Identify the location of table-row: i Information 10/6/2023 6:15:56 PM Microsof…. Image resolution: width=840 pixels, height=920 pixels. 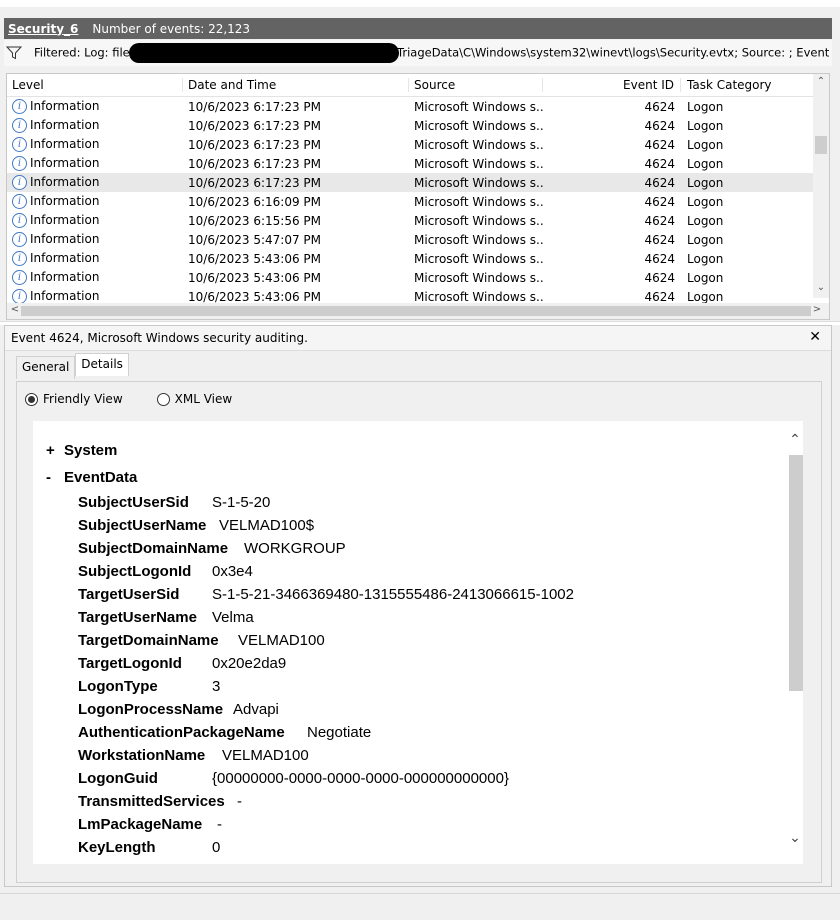
(418, 220).